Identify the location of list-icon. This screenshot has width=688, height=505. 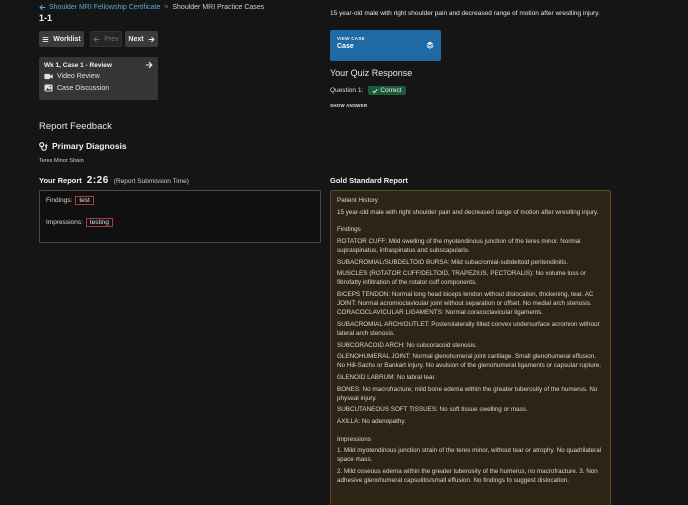
(45, 39).